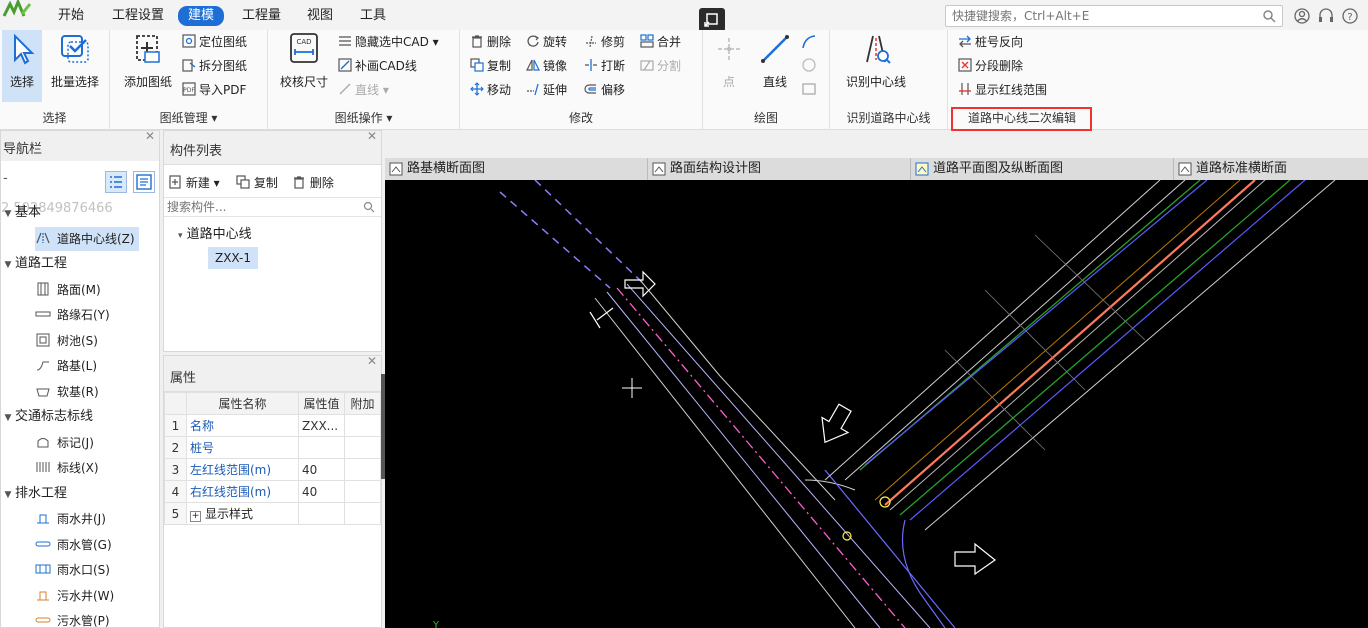 Image resolution: width=1368 pixels, height=628 pixels. I want to click on copy-component-button: 复制, so click(257, 183).